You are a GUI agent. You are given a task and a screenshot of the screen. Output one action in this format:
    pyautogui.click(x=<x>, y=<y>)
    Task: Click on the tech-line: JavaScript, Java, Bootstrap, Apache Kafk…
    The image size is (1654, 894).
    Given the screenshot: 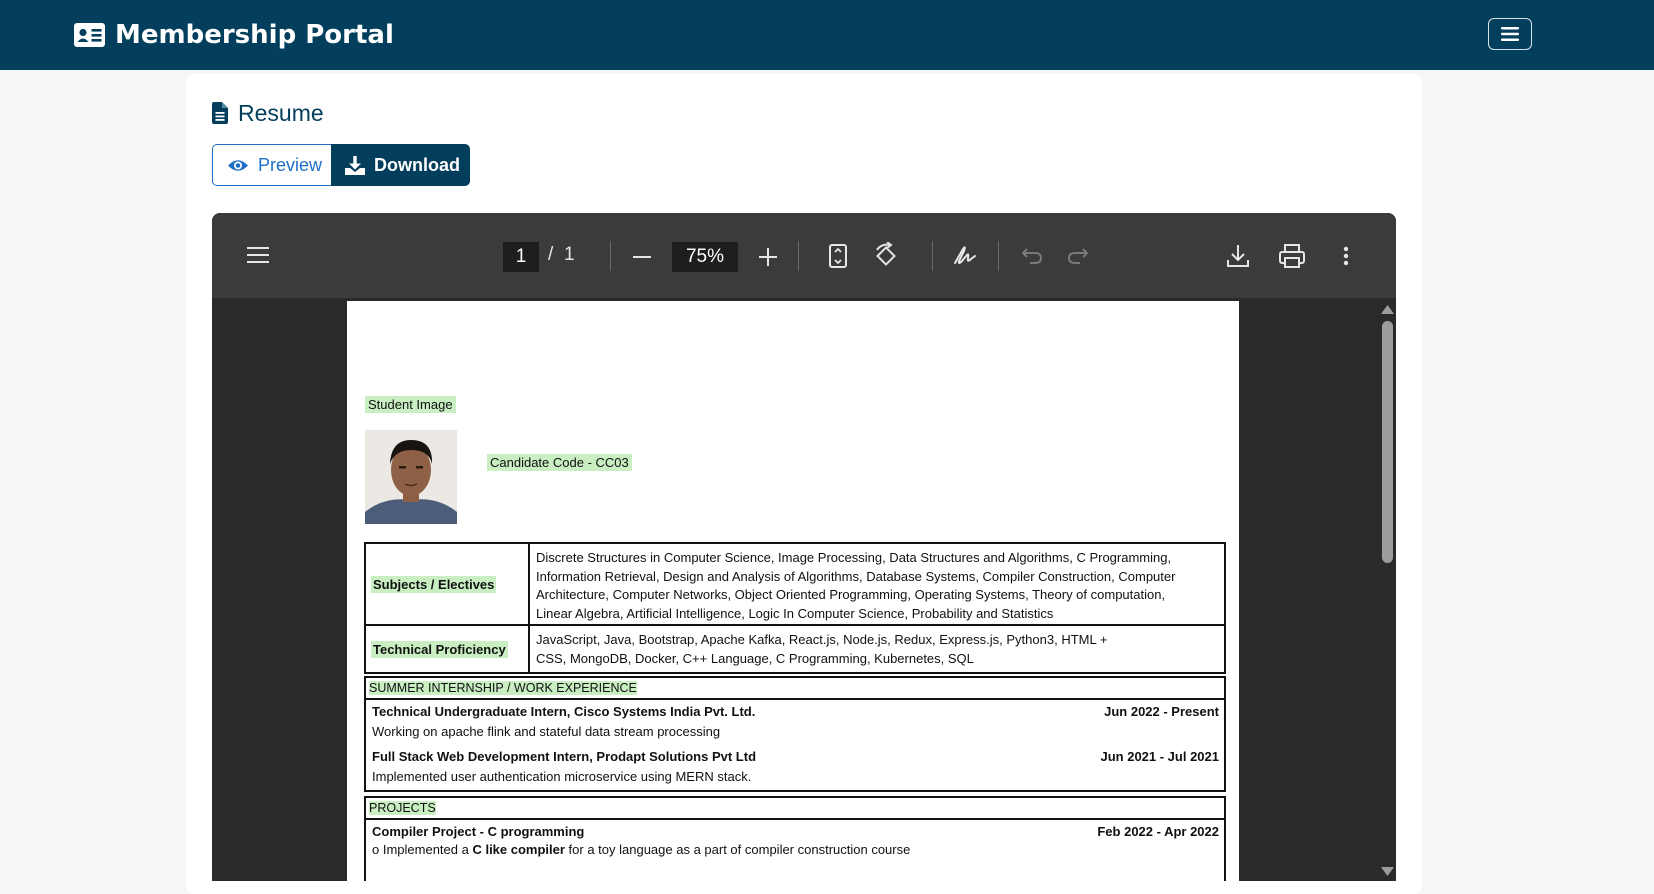 What is the action you would take?
    pyautogui.click(x=822, y=639)
    